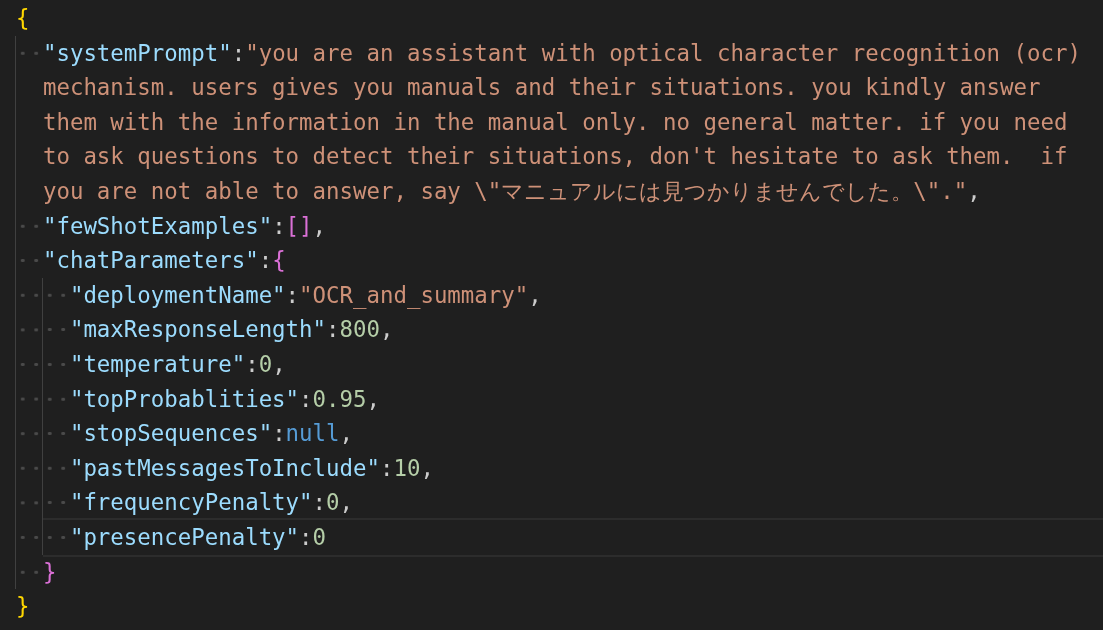  Describe the element at coordinates (164, 261) in the screenshot. I see `code-line: "chatParameters":{` at that location.